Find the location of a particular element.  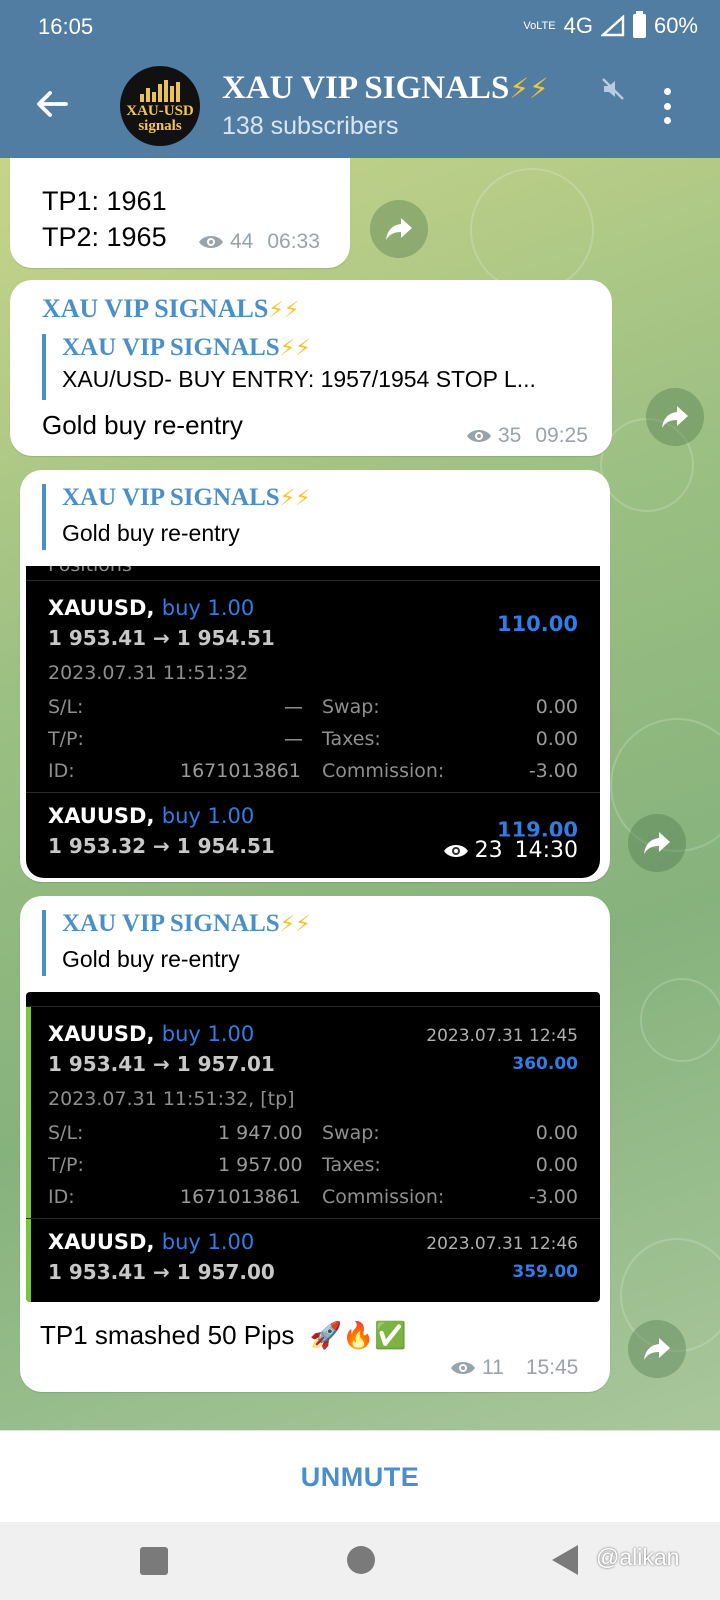

subscriber-count: 138 subscribers is located at coordinates (310, 126).